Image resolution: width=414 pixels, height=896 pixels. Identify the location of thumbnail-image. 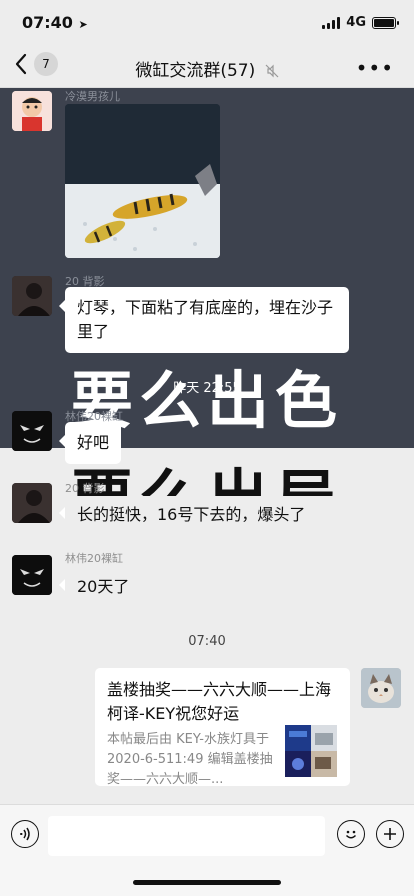
(311, 751).